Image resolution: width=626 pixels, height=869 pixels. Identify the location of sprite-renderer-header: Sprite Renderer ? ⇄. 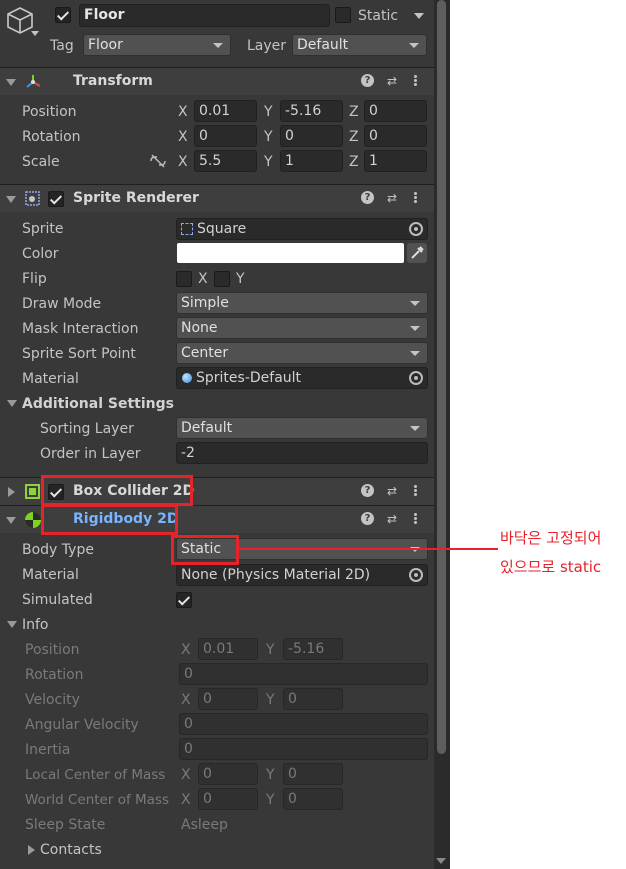
(217, 198).